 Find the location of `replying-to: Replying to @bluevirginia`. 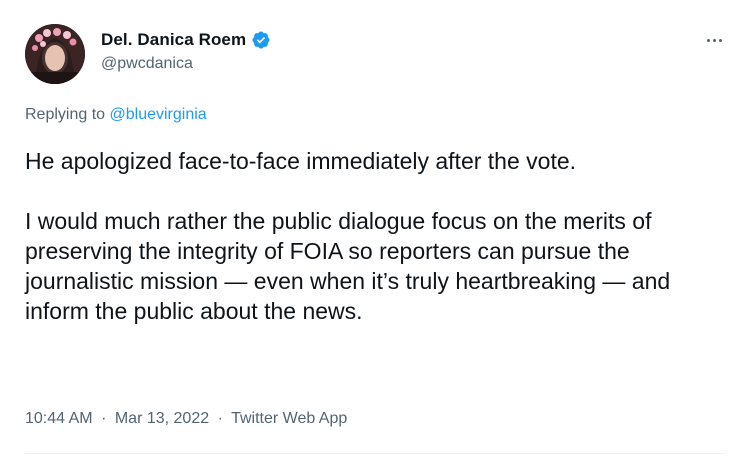

replying-to: Replying to @bluevirginia is located at coordinates (116, 115).